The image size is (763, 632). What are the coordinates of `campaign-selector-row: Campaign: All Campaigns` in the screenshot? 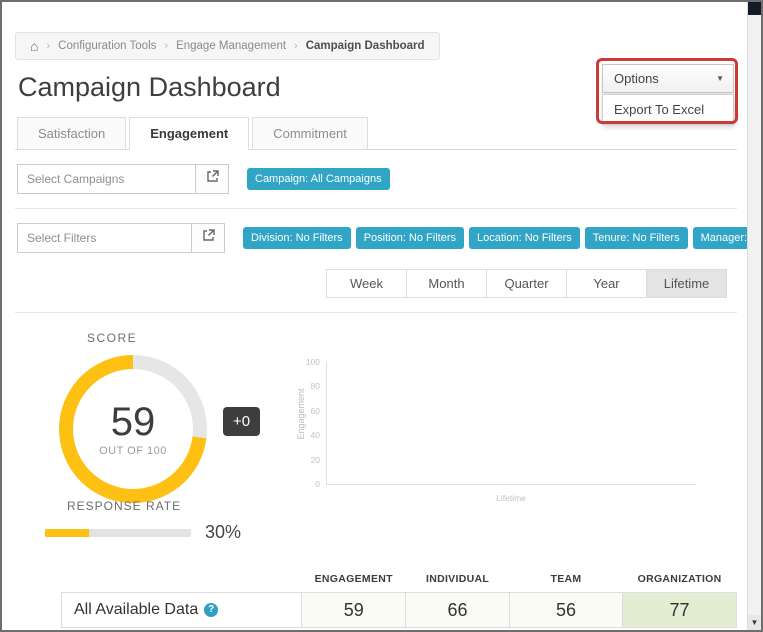 It's located at (376, 179).